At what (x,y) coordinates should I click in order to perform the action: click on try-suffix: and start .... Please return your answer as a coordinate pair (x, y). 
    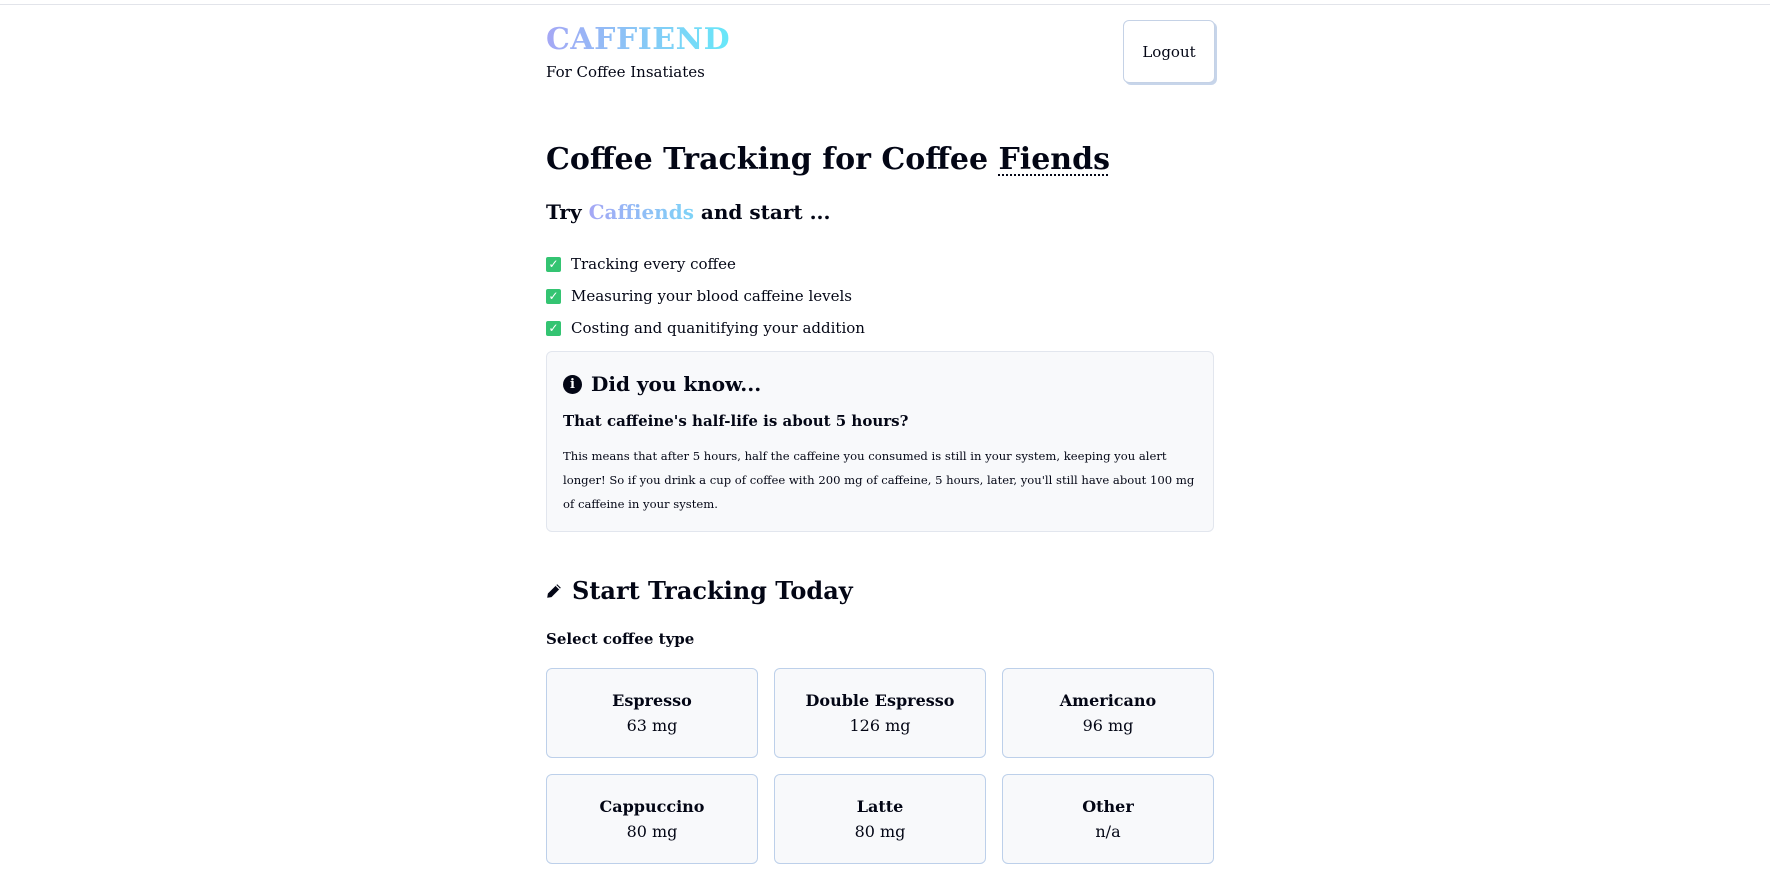
    Looking at the image, I should click on (762, 212).